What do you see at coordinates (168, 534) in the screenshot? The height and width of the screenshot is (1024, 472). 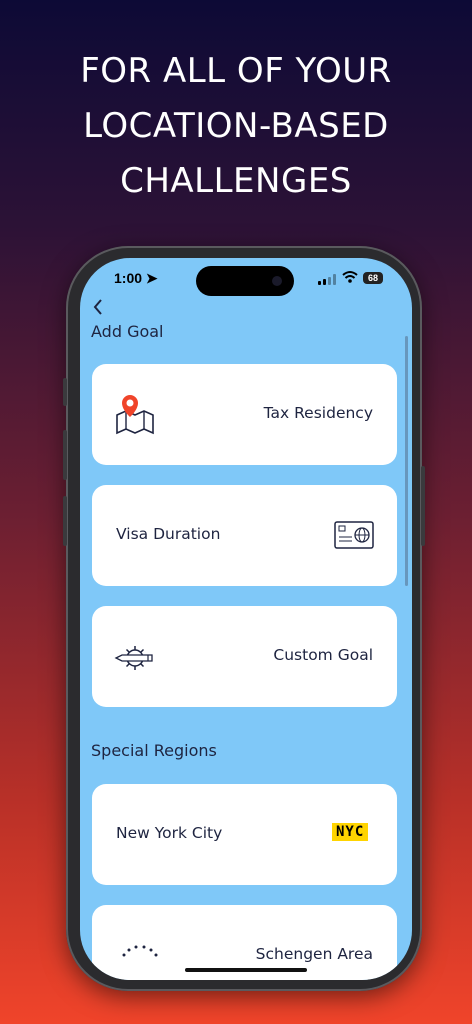 I see `goal-label-visa-duration: Visa Duration` at bounding box center [168, 534].